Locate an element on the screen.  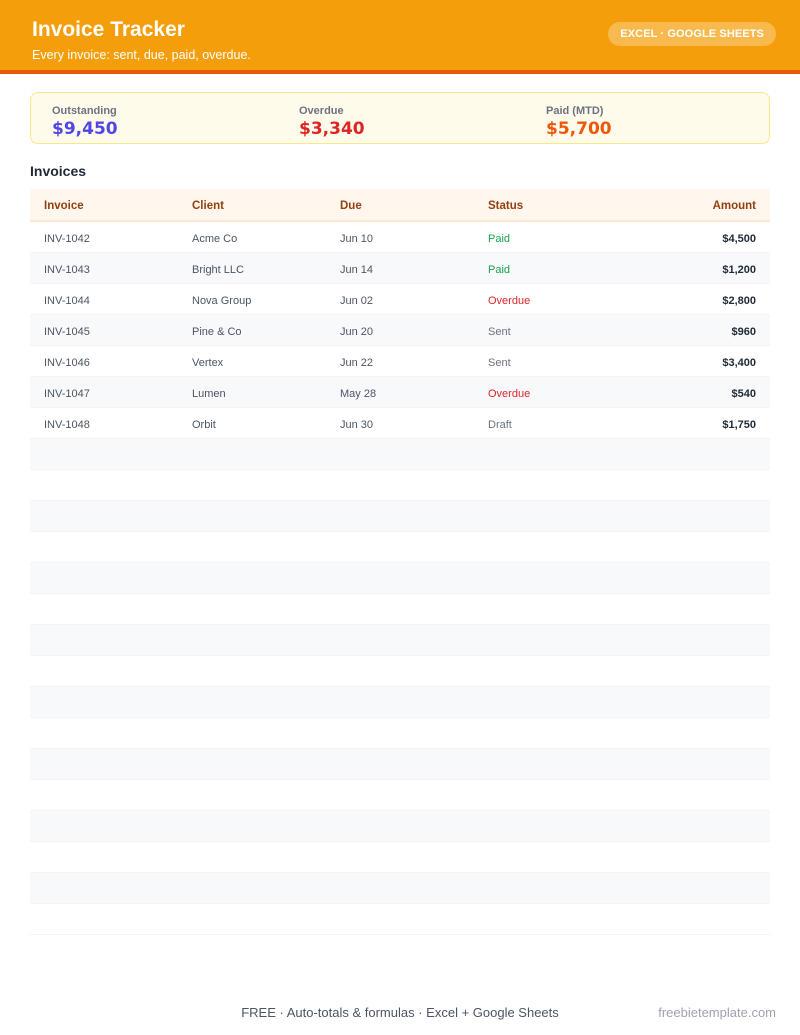
section-title: Invoices is located at coordinates (58, 171).